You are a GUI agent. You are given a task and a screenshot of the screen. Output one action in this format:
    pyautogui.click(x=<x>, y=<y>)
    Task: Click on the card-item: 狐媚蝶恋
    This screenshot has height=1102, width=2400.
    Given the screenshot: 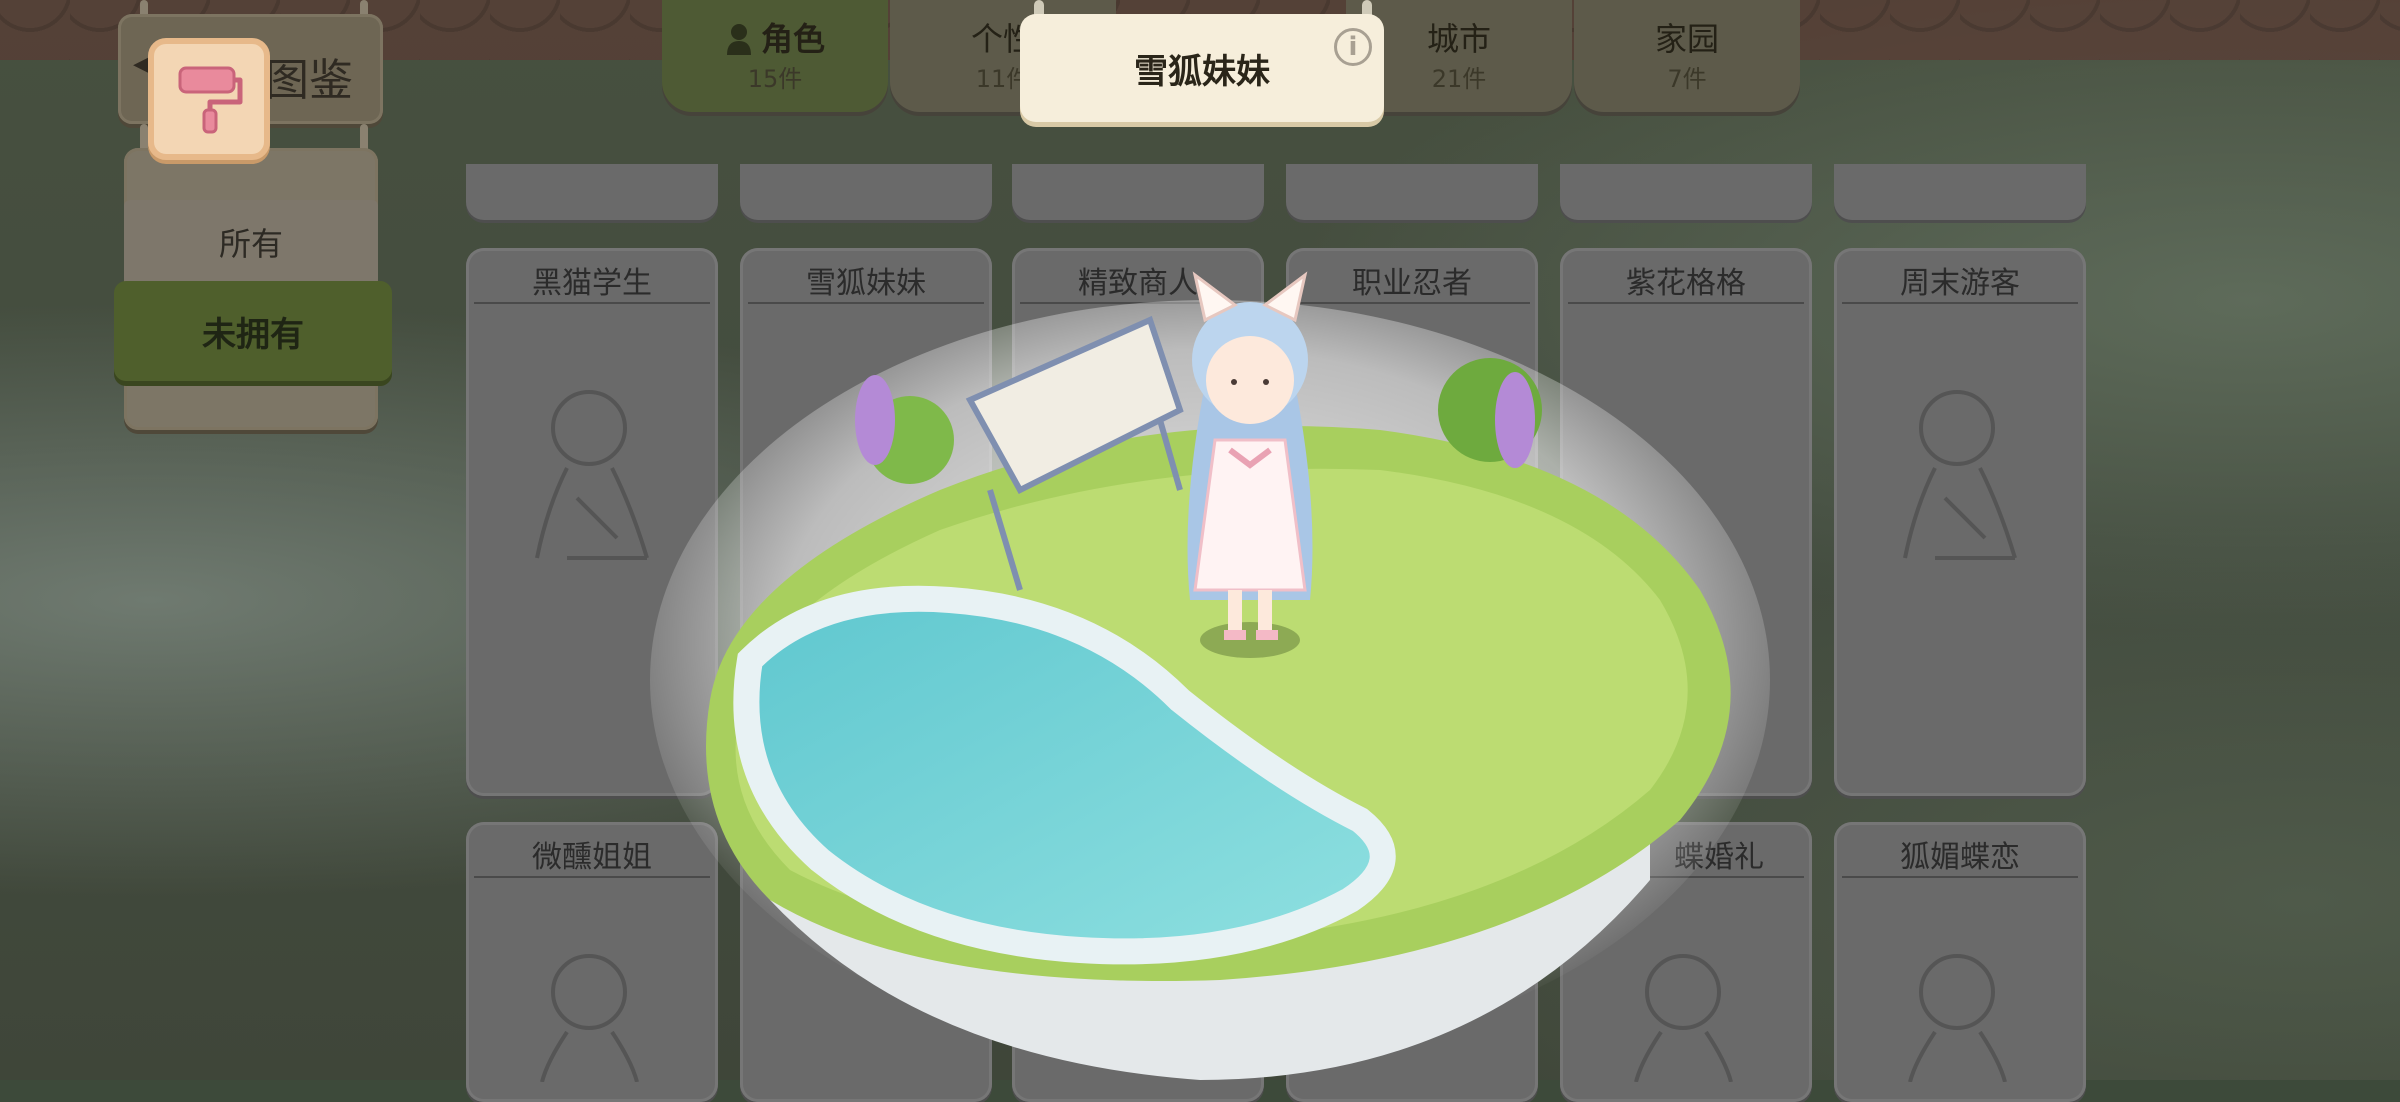 What is the action you would take?
    pyautogui.click(x=1960, y=962)
    